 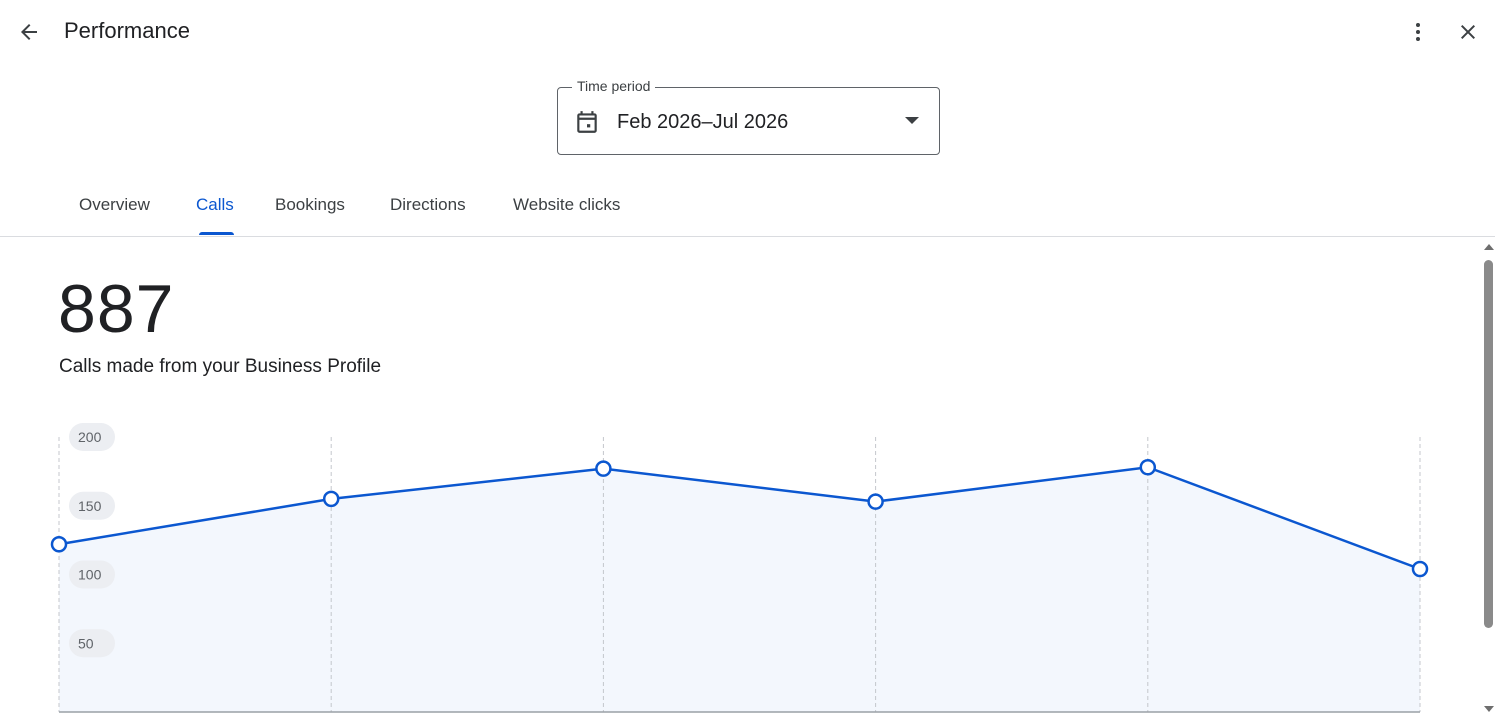 I want to click on y-tick-label: 50, so click(x=86, y=643).